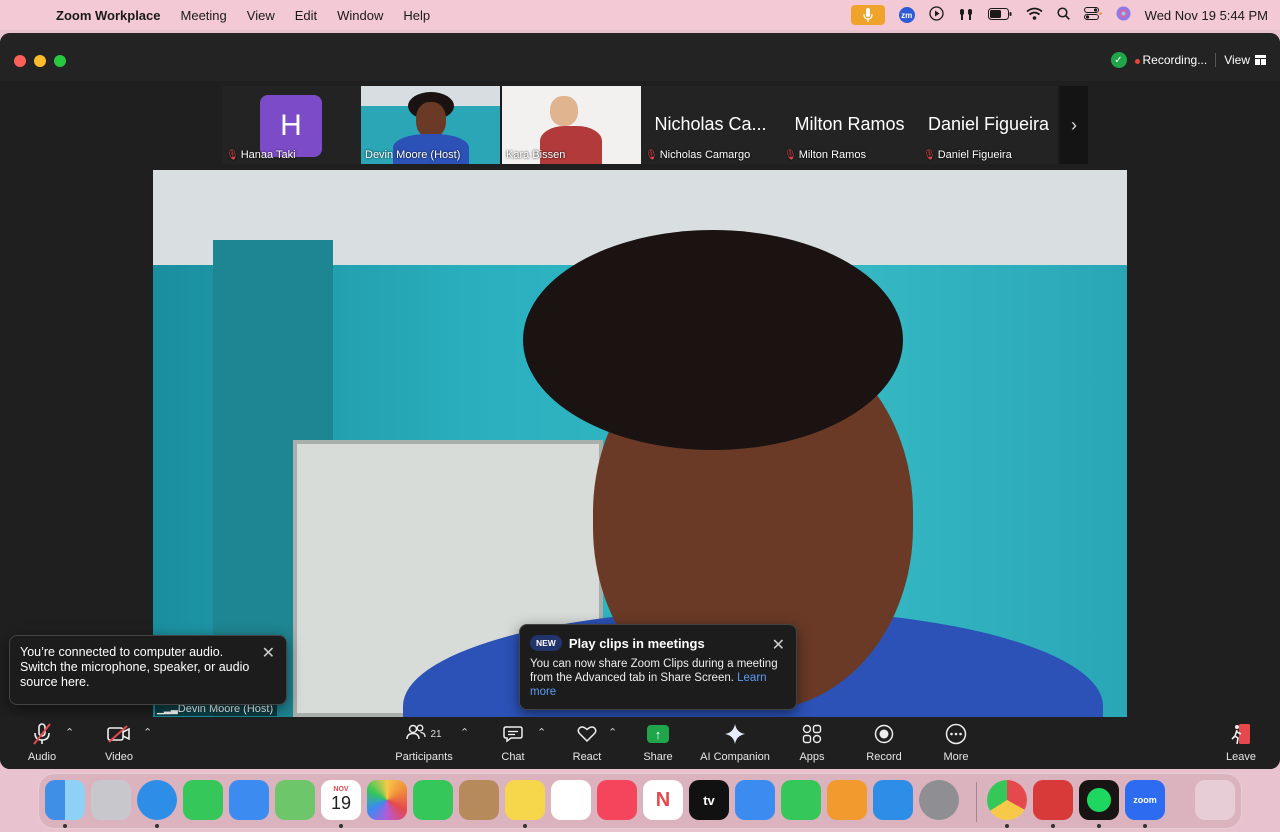  Describe the element at coordinates (306, 15) in the screenshot. I see `menu-edit: Edit` at that location.